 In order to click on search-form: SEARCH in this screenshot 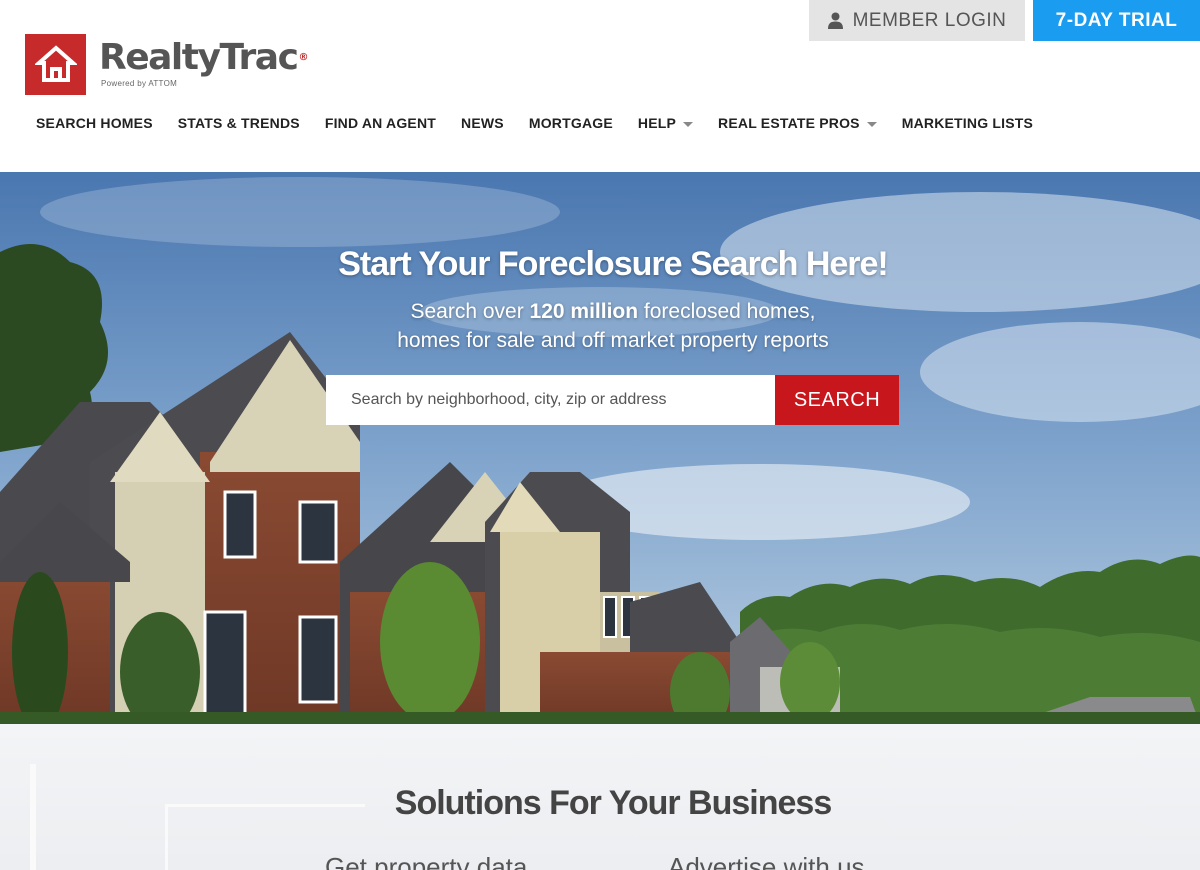, I will do `click(612, 400)`.